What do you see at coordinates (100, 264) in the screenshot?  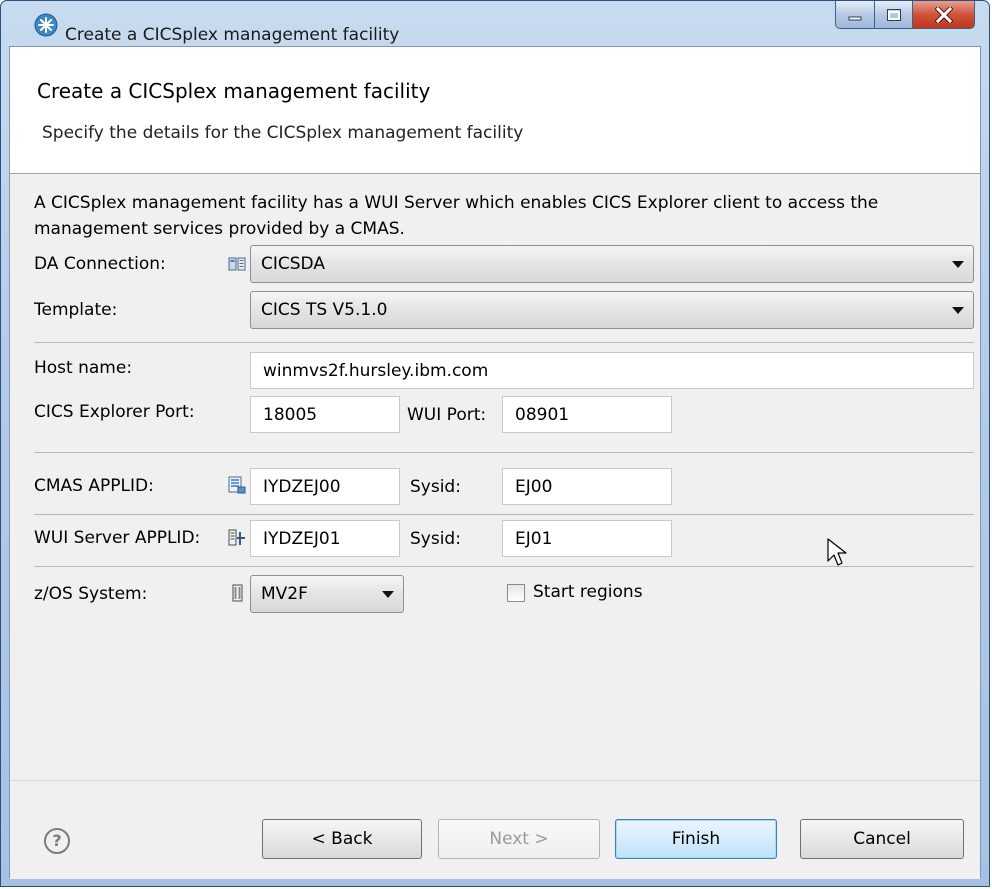 I see `da-connection-label: DA Connection:` at bounding box center [100, 264].